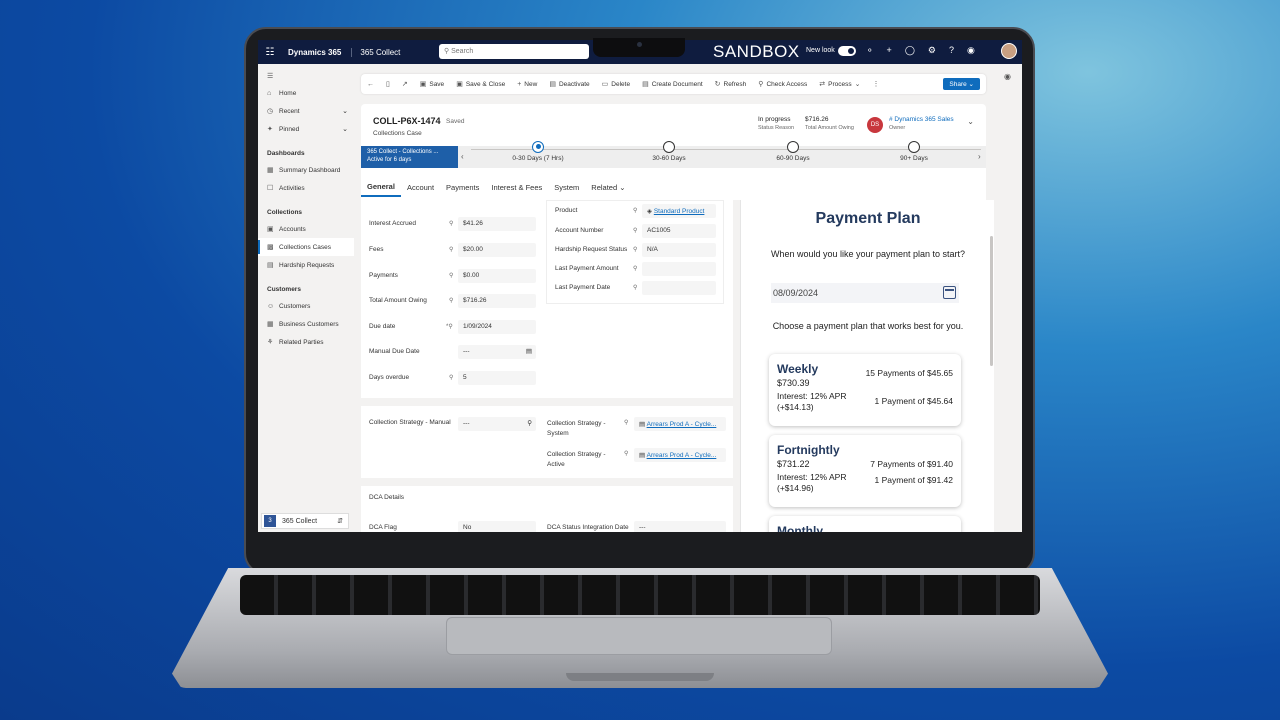  What do you see at coordinates (776, 128) in the screenshot?
I see `status-reason-label: Status Reason` at bounding box center [776, 128].